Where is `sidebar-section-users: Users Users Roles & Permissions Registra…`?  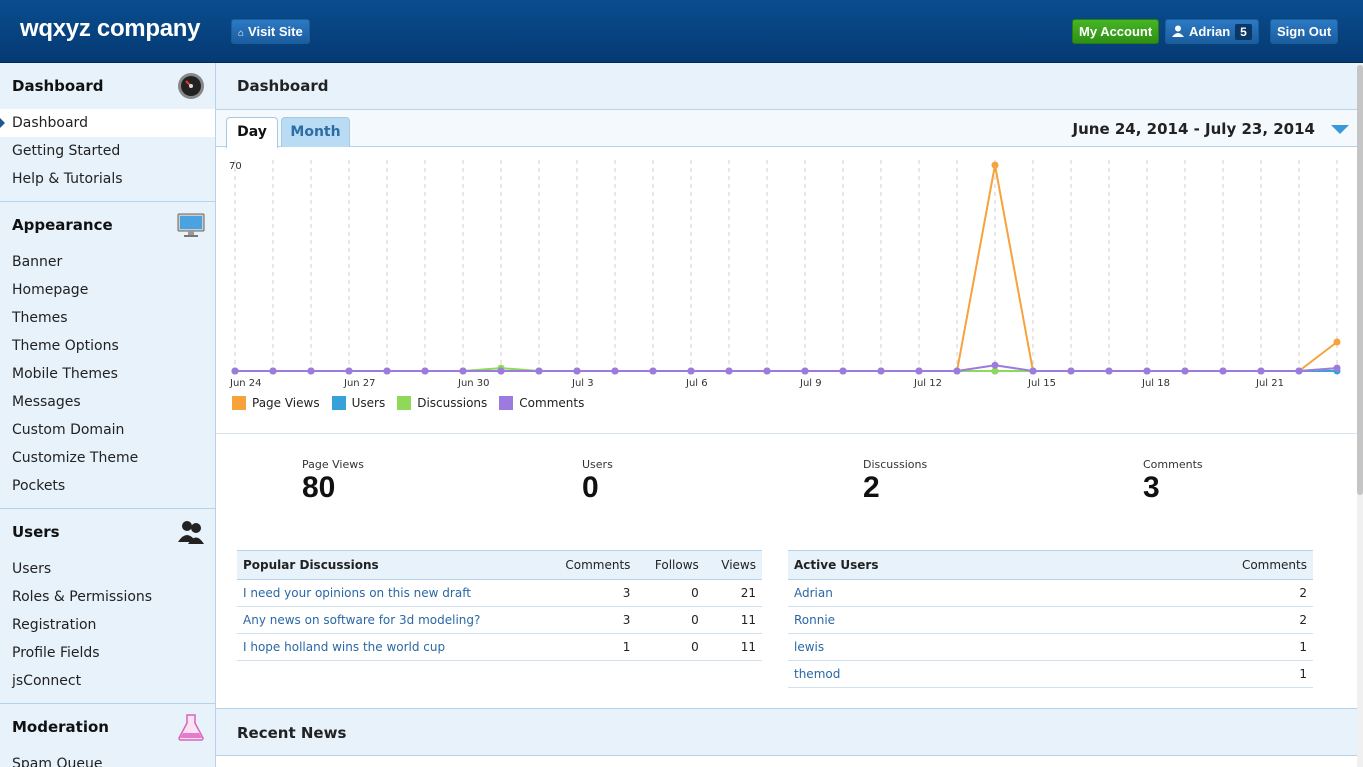
sidebar-section-users: Users Users Roles & Permissions Registra… is located at coordinates (107, 606).